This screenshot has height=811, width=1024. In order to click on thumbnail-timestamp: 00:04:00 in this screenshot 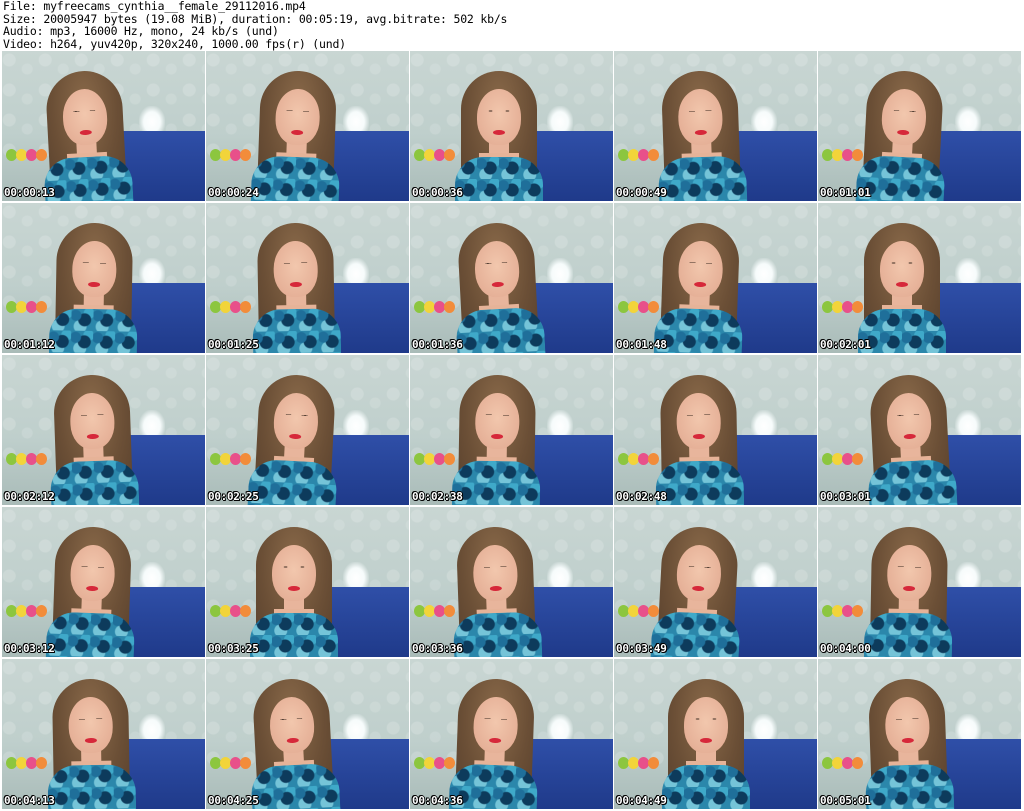, I will do `click(845, 648)`.